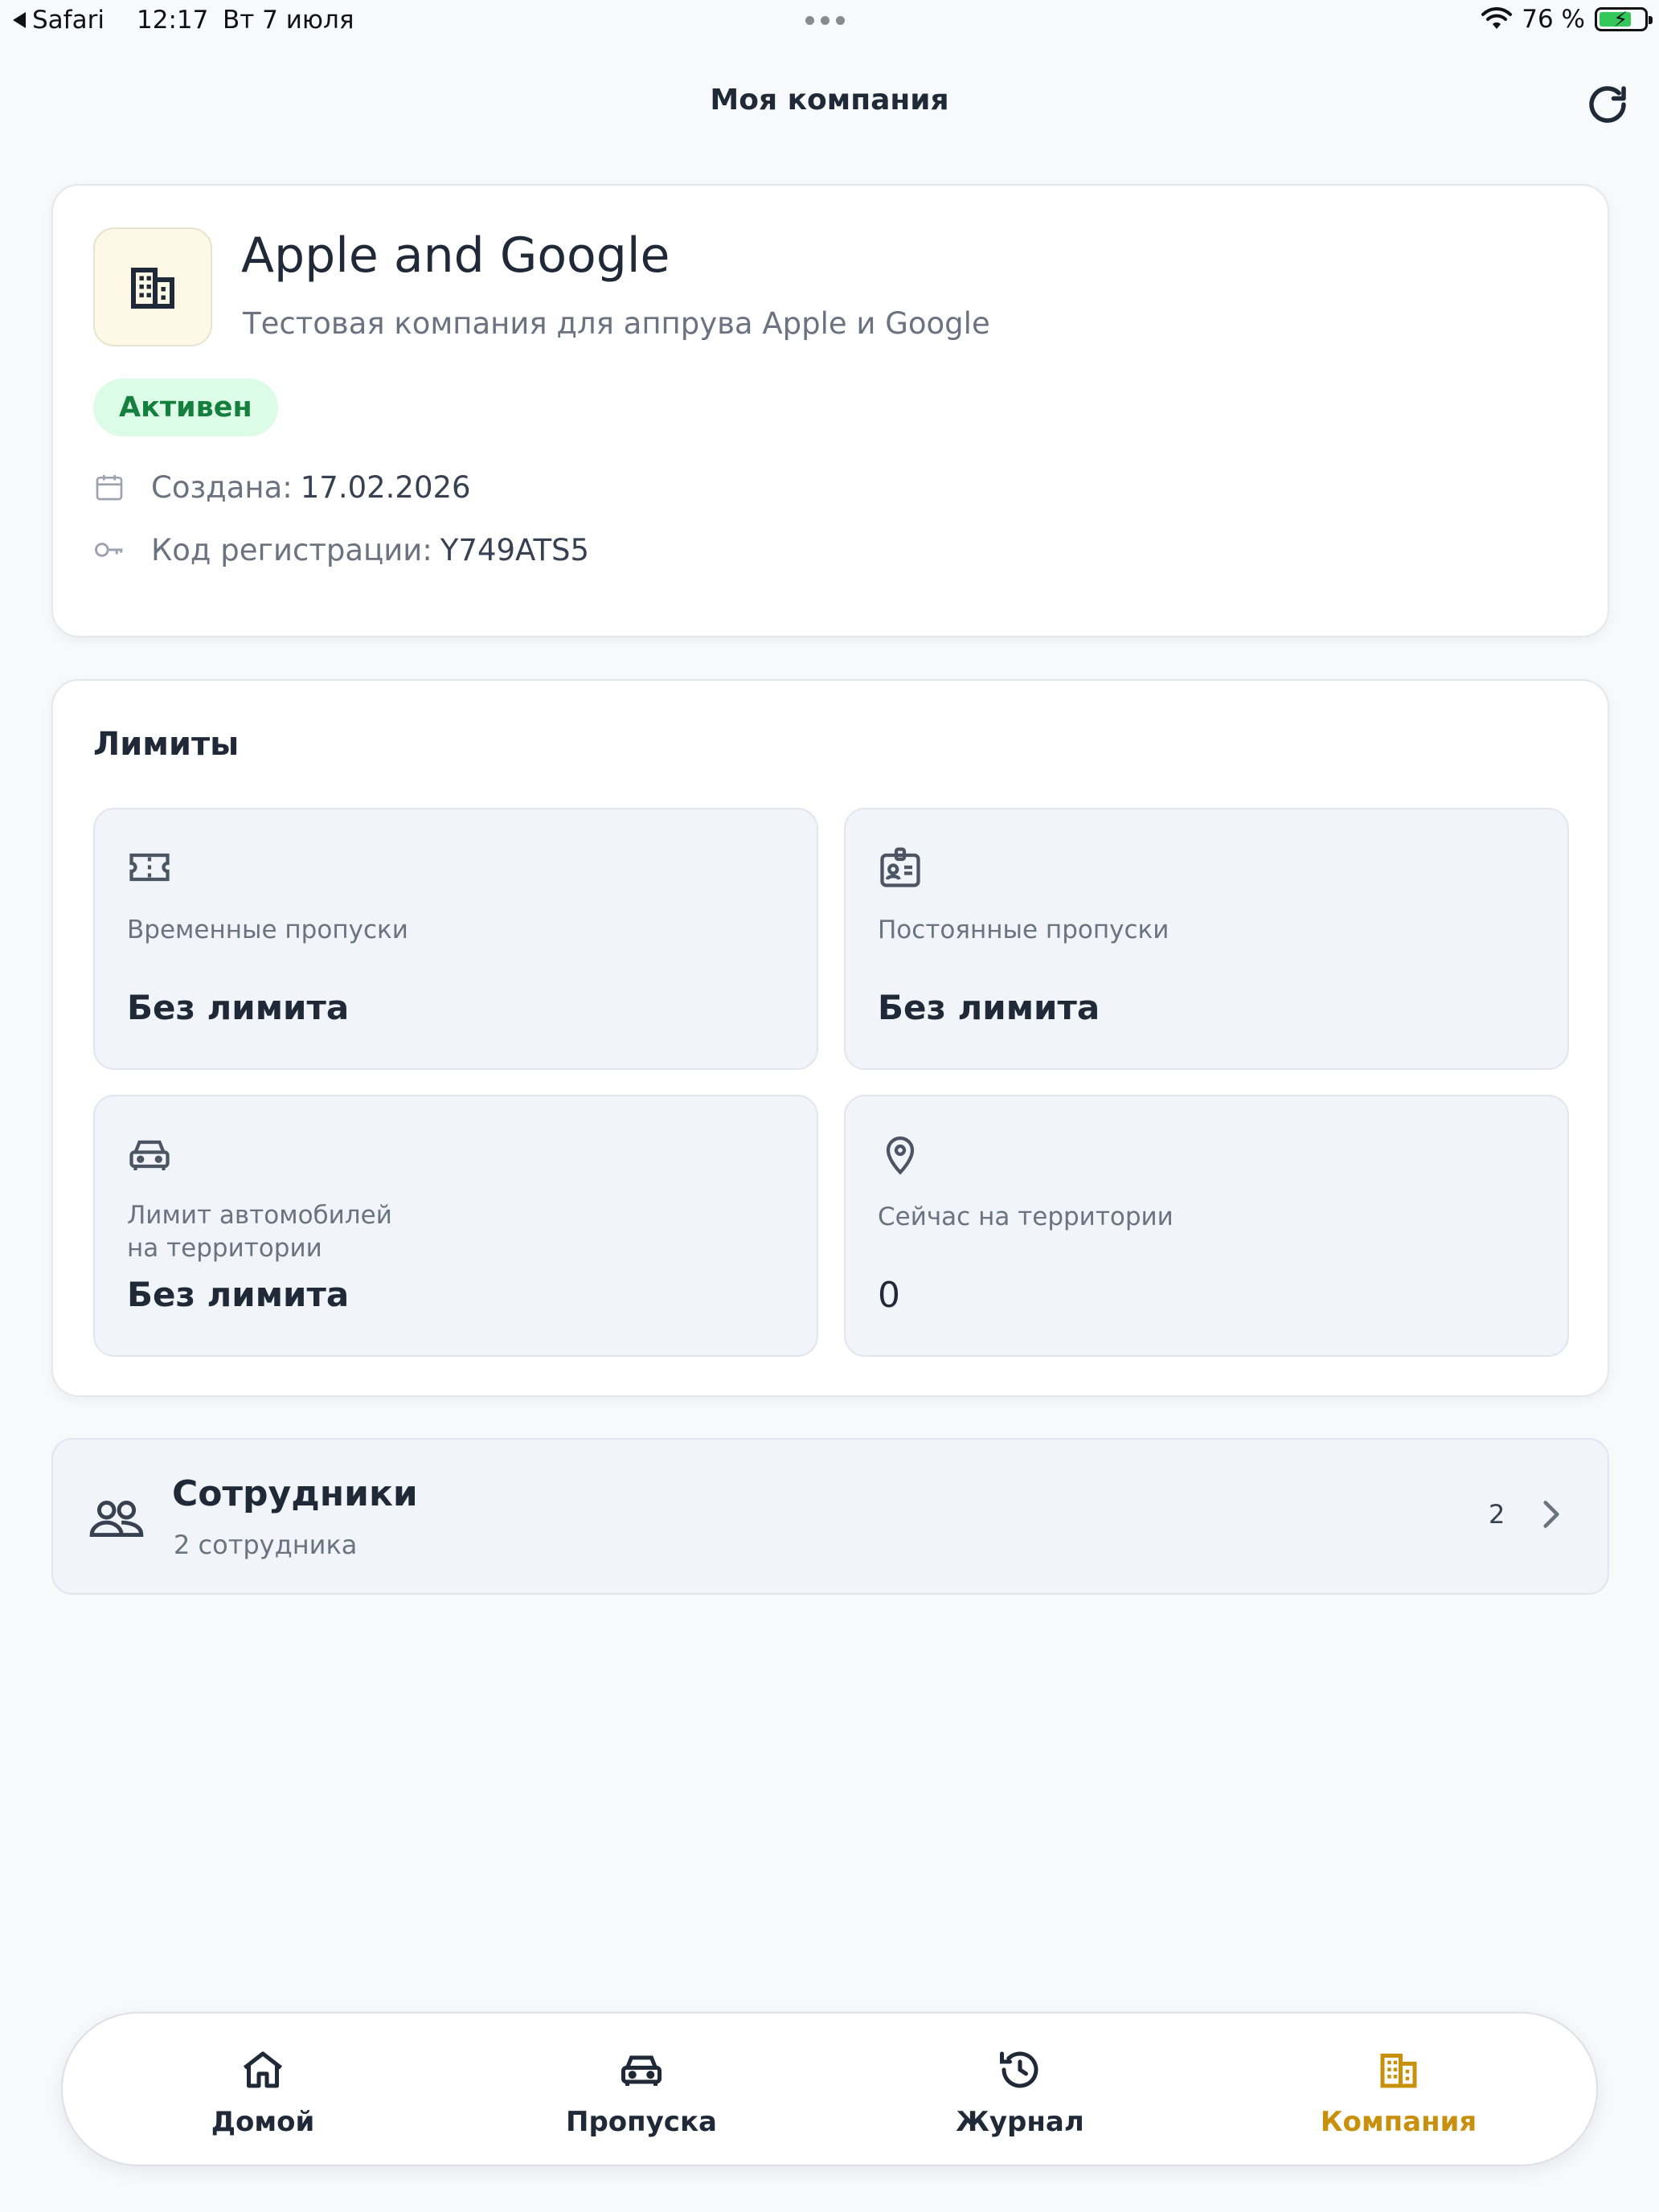 This screenshot has width=1659, height=2212. I want to click on page-title: Моя компания, so click(829, 100).